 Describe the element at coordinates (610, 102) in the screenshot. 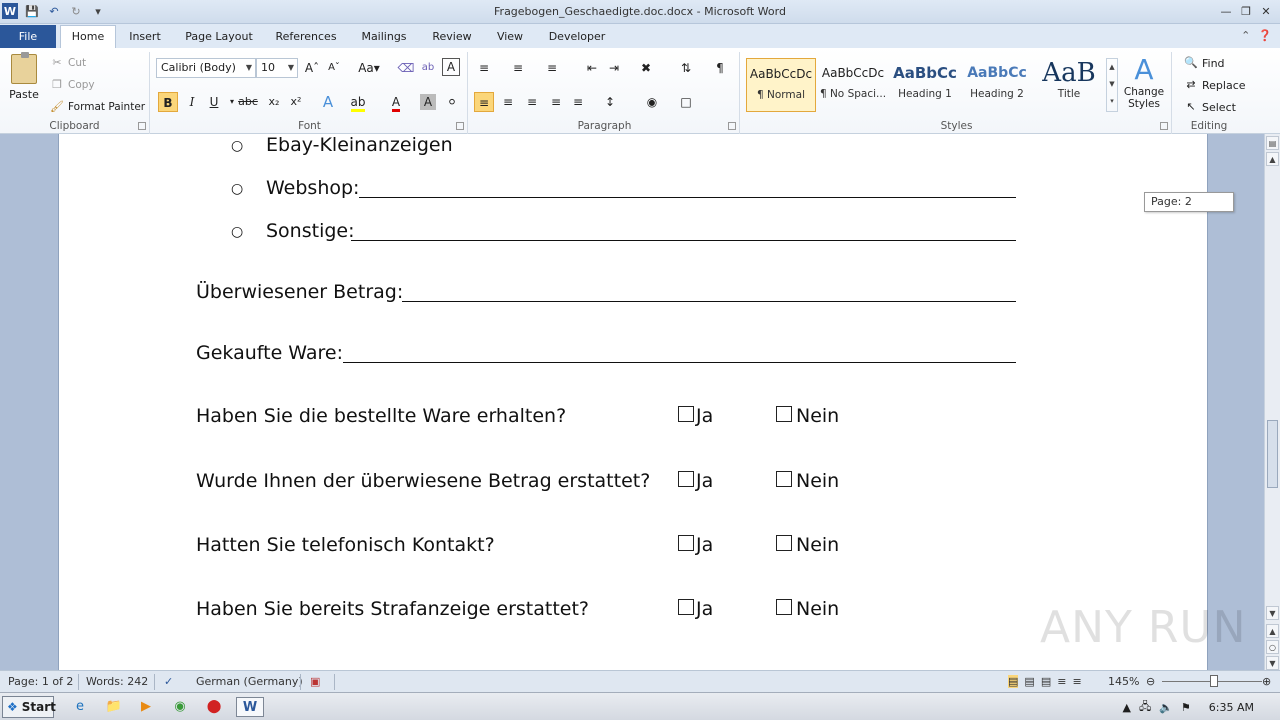

I see `line-spacing-icon: ↕` at that location.